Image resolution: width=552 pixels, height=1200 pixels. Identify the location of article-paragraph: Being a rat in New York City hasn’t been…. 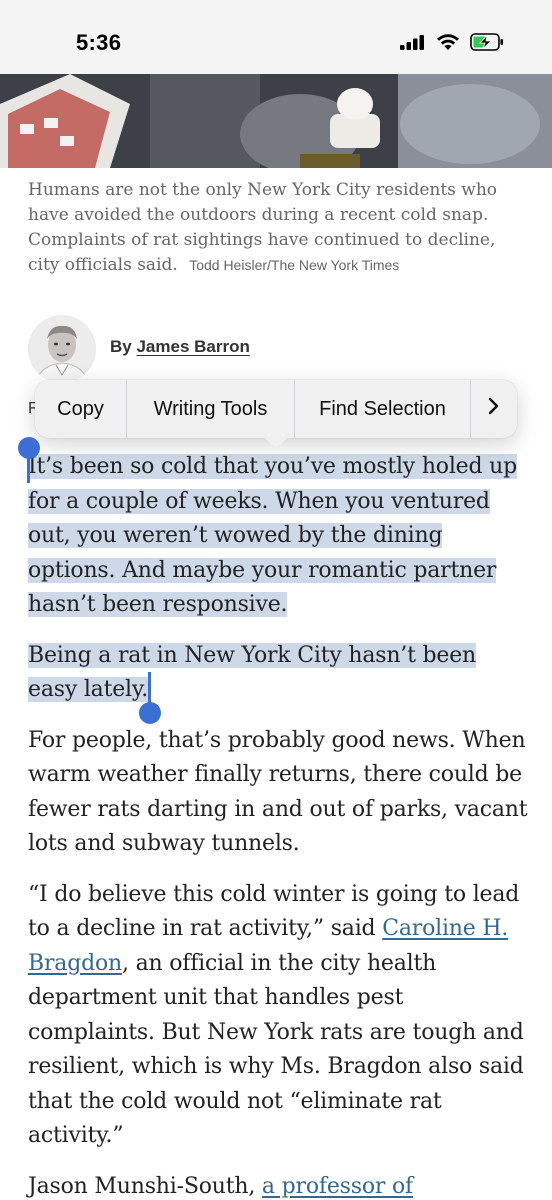
(278, 673).